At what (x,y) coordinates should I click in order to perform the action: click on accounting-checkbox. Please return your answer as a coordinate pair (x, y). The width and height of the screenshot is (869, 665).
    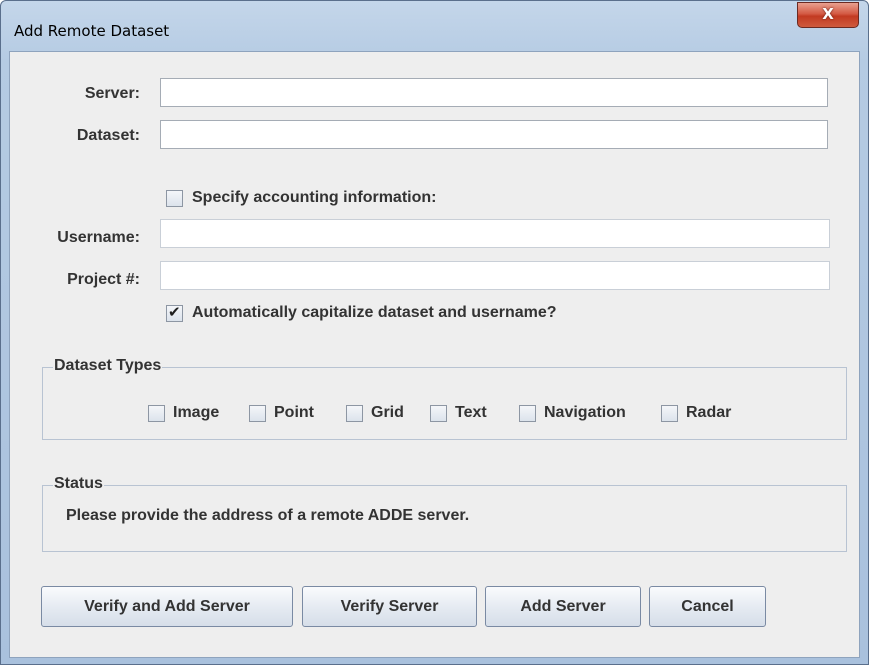
    Looking at the image, I should click on (174, 198).